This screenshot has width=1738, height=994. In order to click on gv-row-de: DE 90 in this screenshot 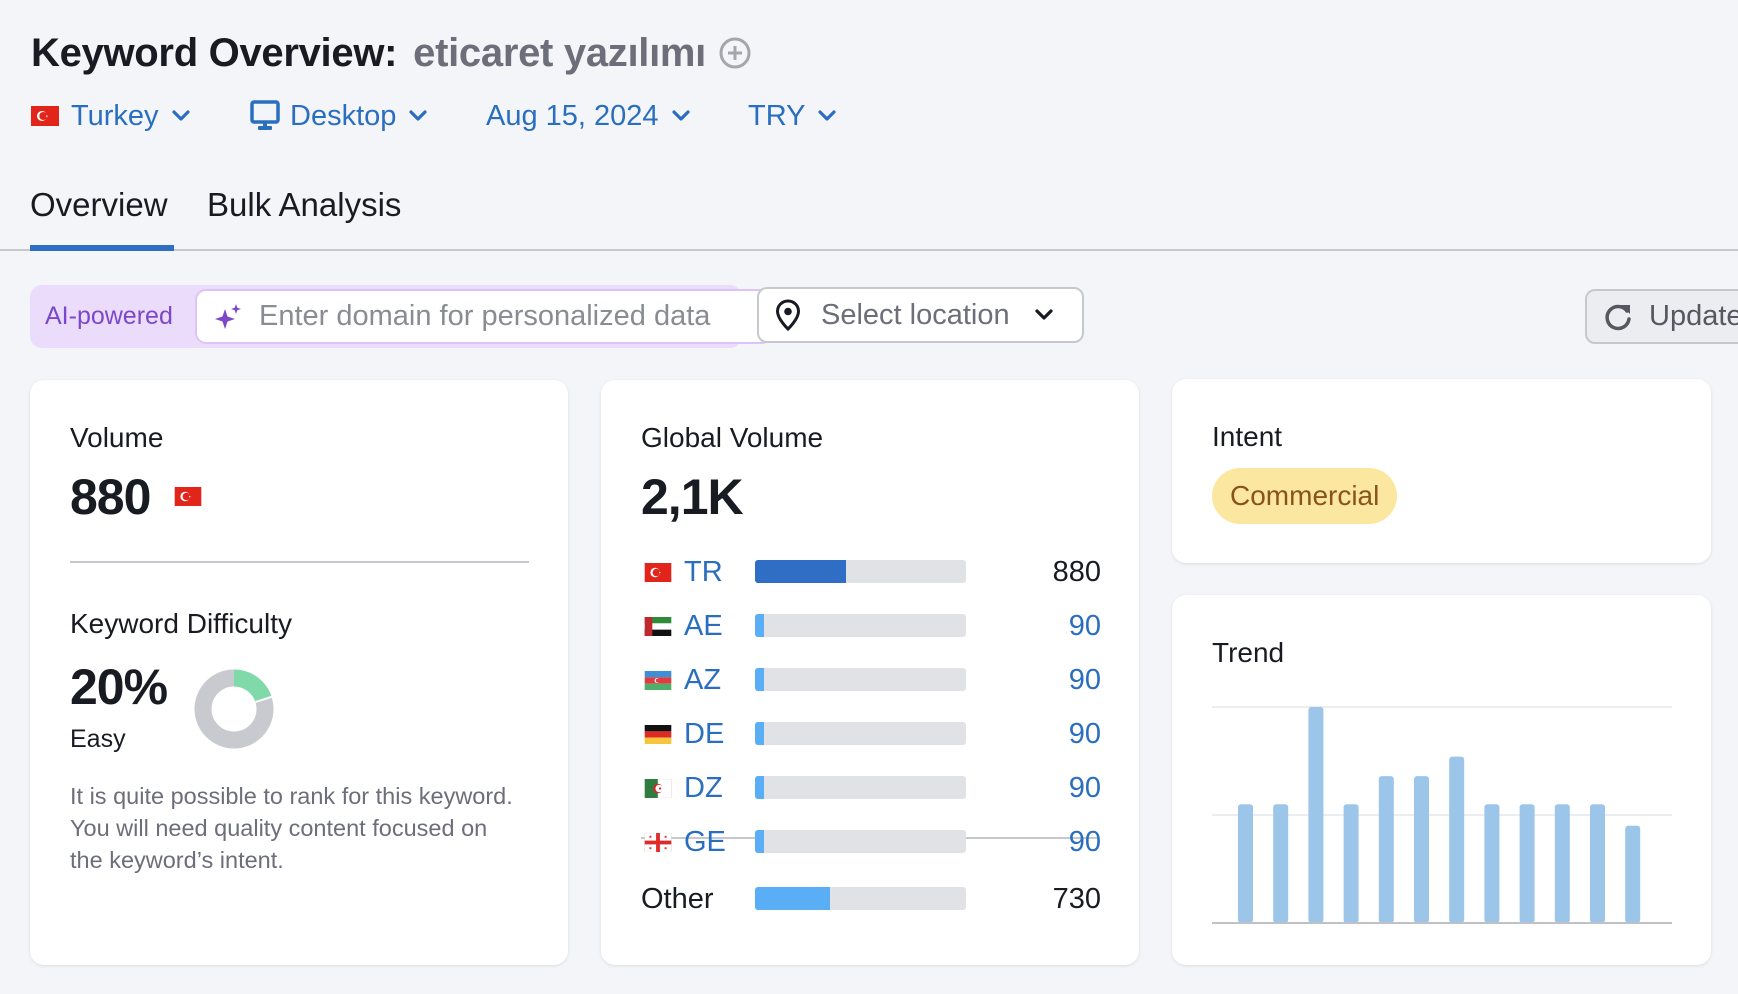, I will do `click(871, 734)`.